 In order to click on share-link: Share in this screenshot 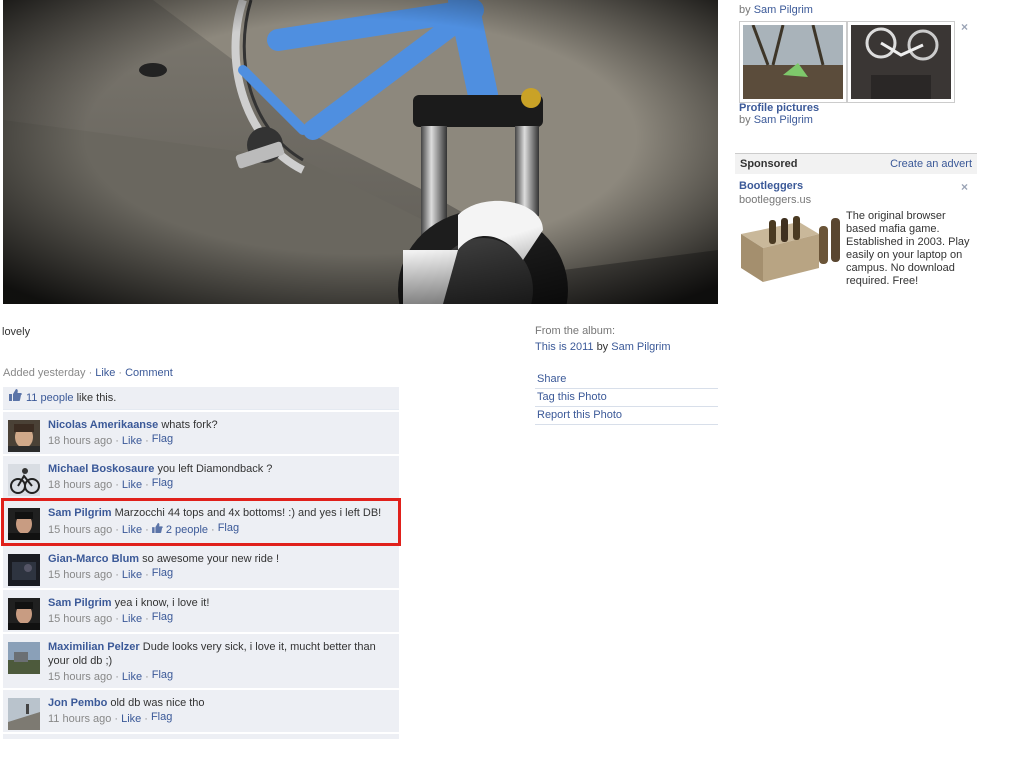, I will do `click(626, 380)`.